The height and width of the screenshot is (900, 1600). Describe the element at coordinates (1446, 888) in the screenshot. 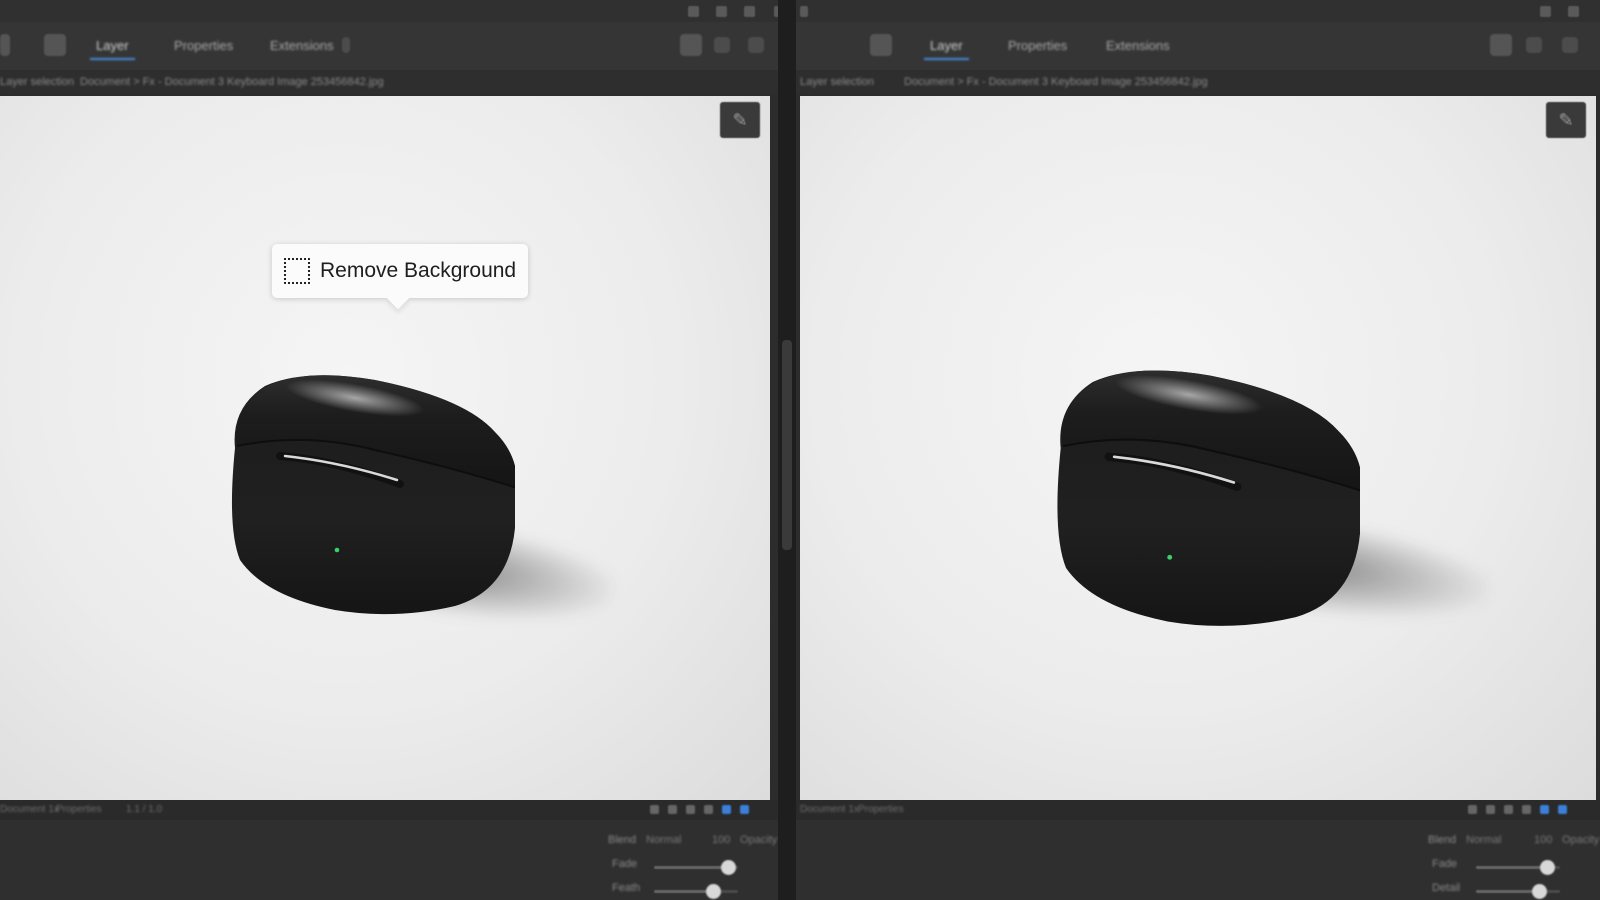

I see `prop-label: Detail` at that location.